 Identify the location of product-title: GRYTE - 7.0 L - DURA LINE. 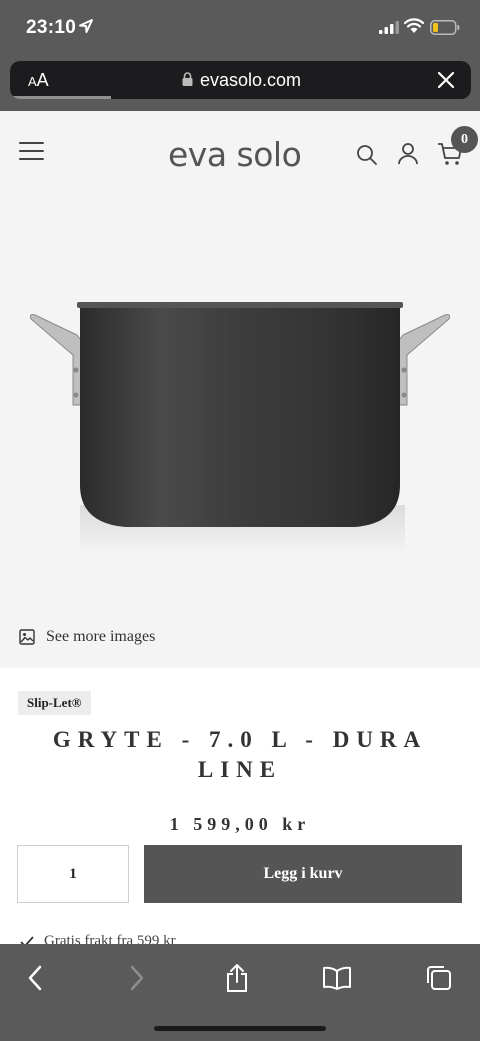
(240, 754).